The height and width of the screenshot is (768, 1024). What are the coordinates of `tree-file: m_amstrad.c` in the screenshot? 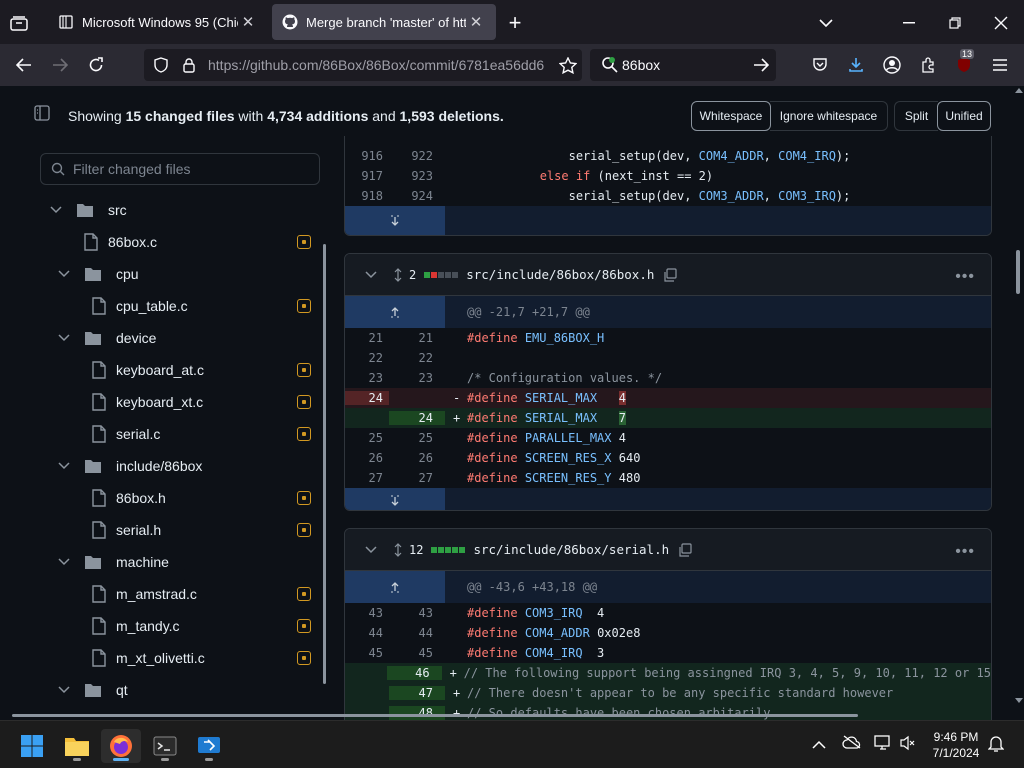 It's located at (144, 594).